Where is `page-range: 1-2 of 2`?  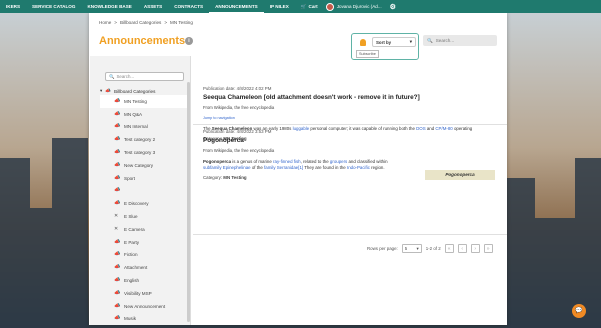
page-range: 1-2 of 2 is located at coordinates (433, 248).